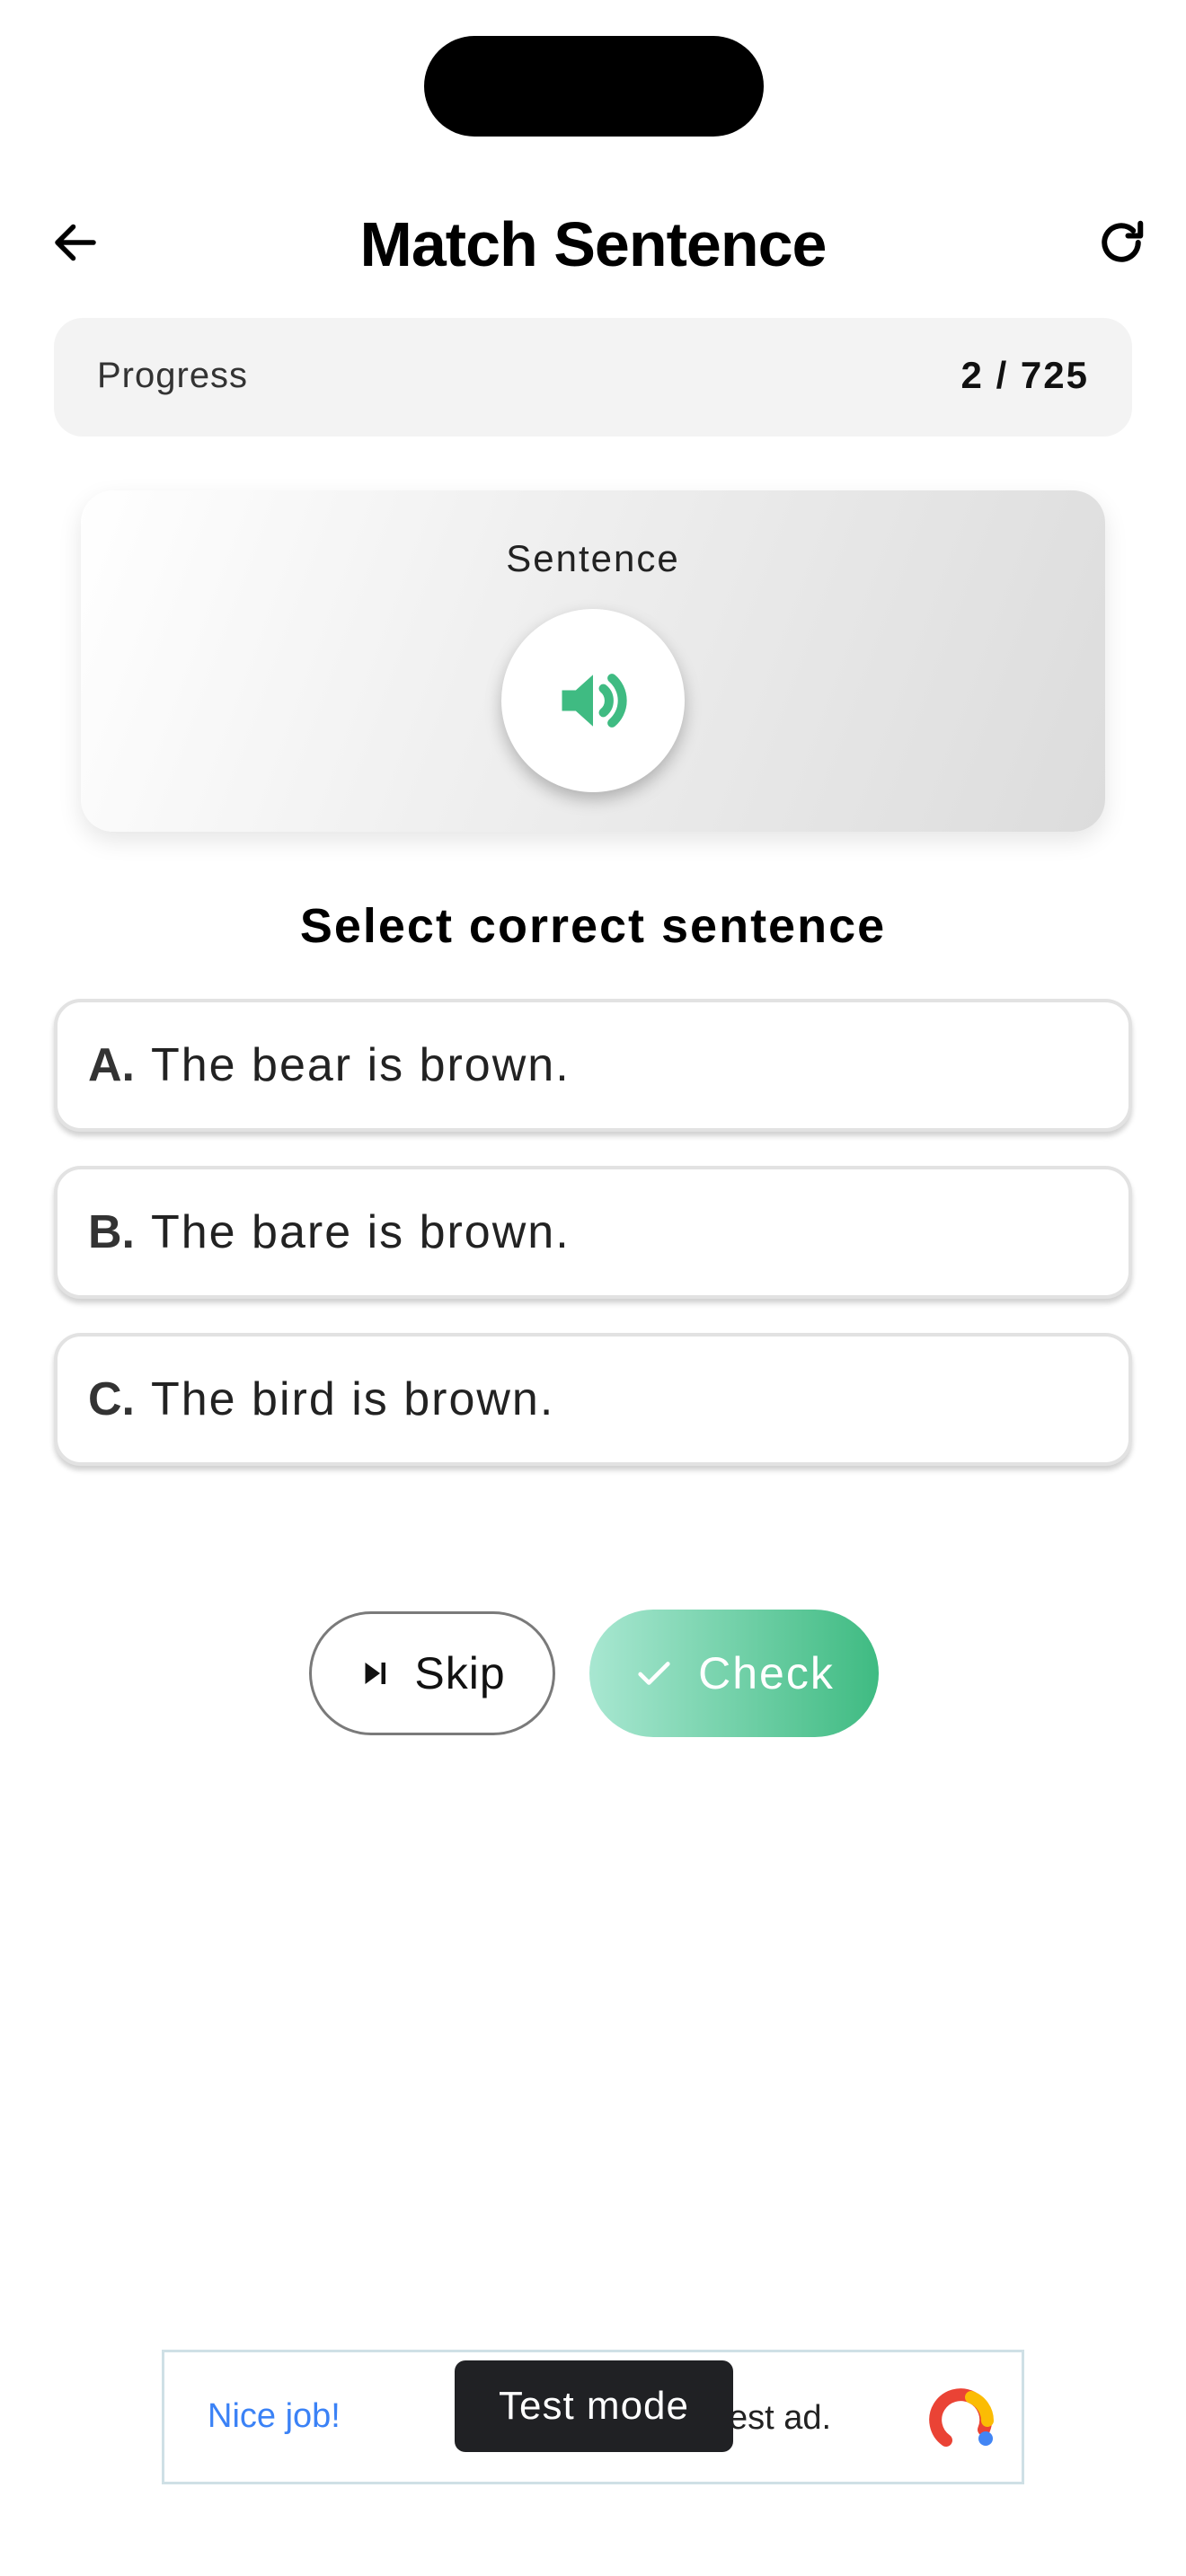 Image resolution: width=1186 pixels, height=2576 pixels. What do you see at coordinates (460, 1673) in the screenshot?
I see `skip-label: Skip` at bounding box center [460, 1673].